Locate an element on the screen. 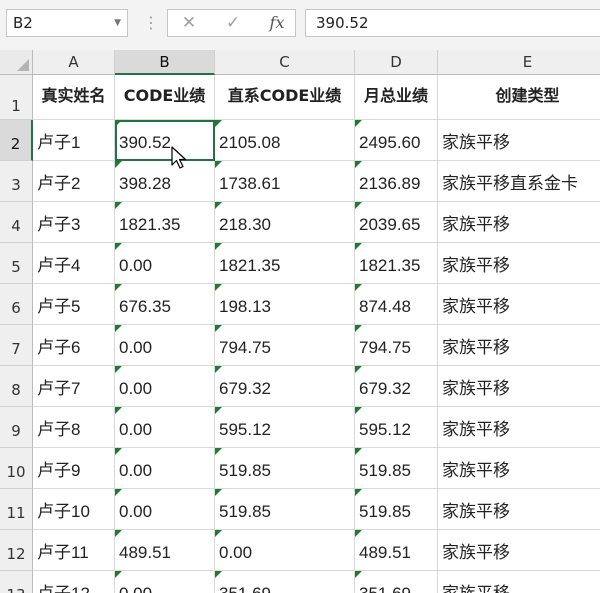 The height and width of the screenshot is (593, 600). row-header-8: 8 is located at coordinates (16, 386).